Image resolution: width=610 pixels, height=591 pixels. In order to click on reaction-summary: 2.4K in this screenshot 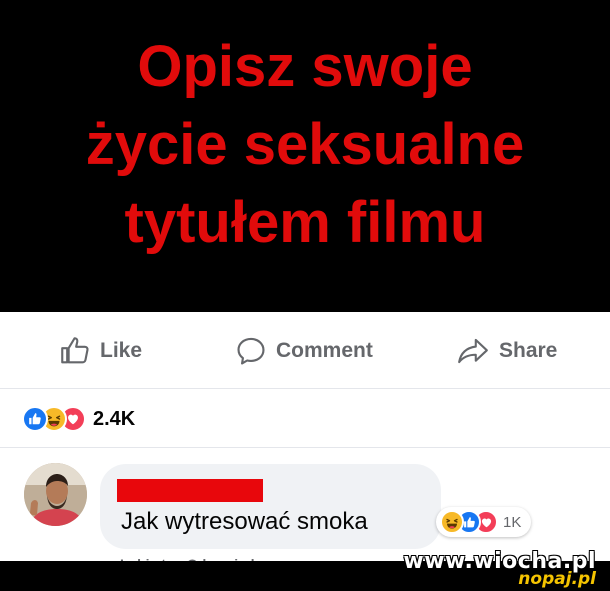, I will do `click(78, 419)`.